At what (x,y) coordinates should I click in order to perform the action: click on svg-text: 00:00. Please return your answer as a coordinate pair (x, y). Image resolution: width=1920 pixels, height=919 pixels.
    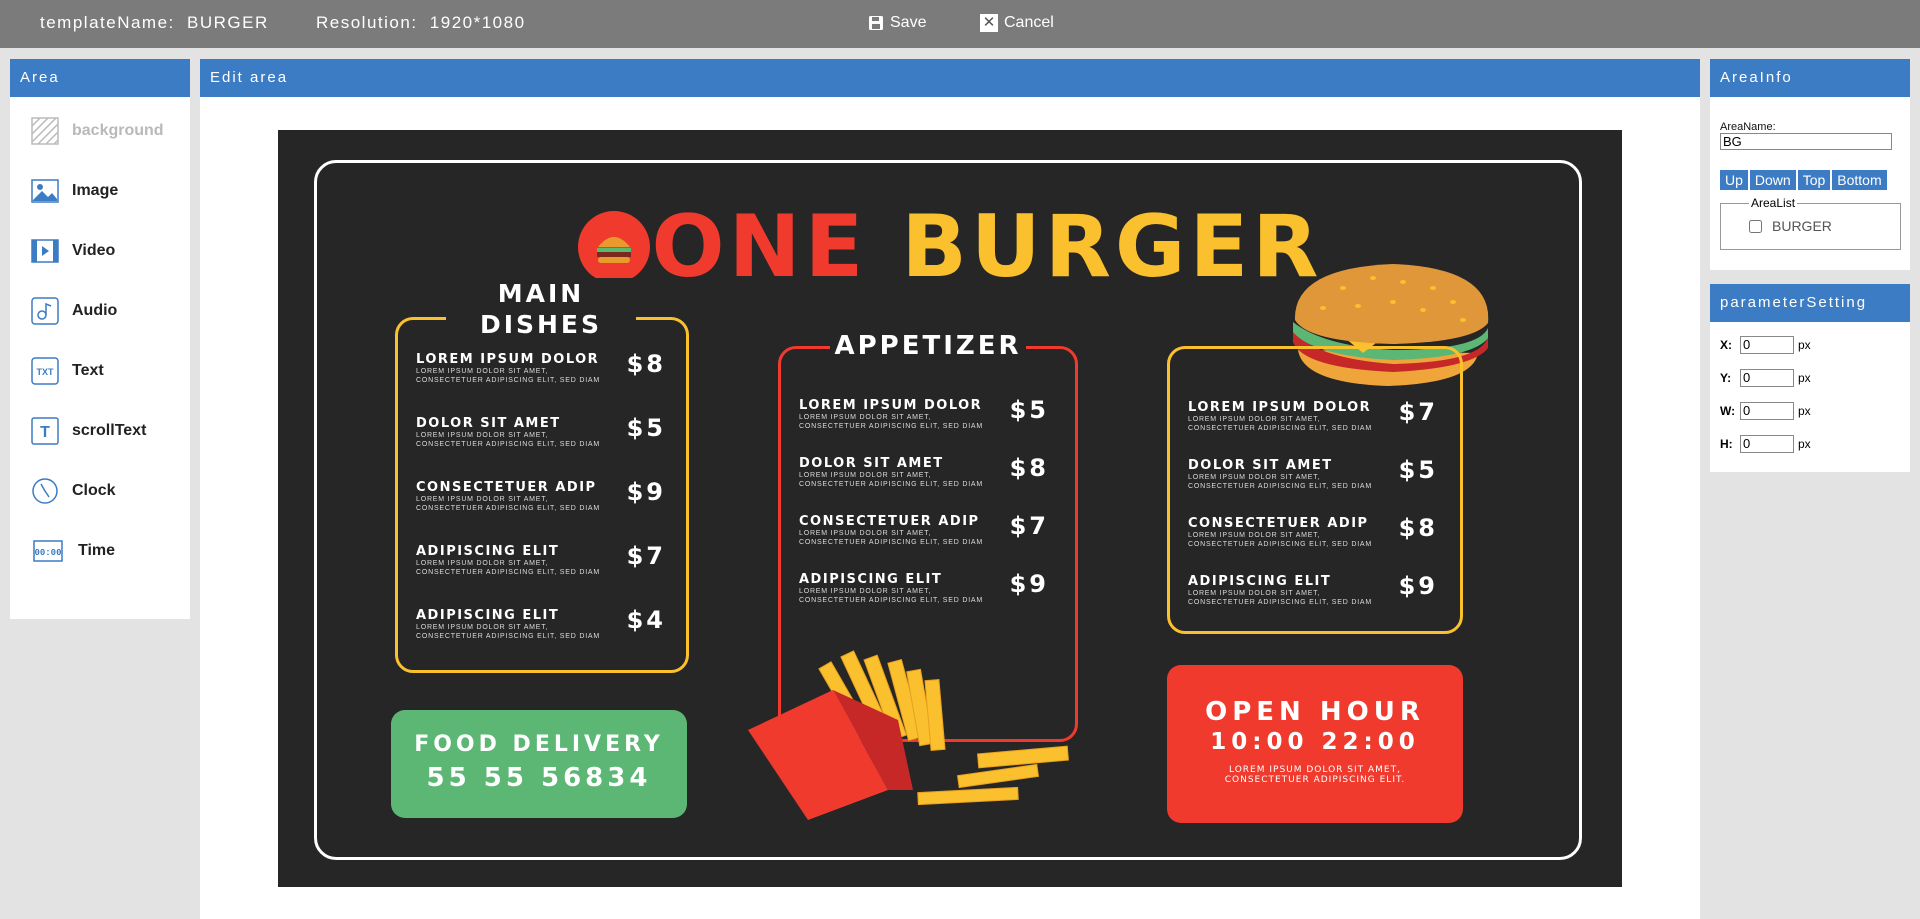
    Looking at the image, I should click on (47, 553).